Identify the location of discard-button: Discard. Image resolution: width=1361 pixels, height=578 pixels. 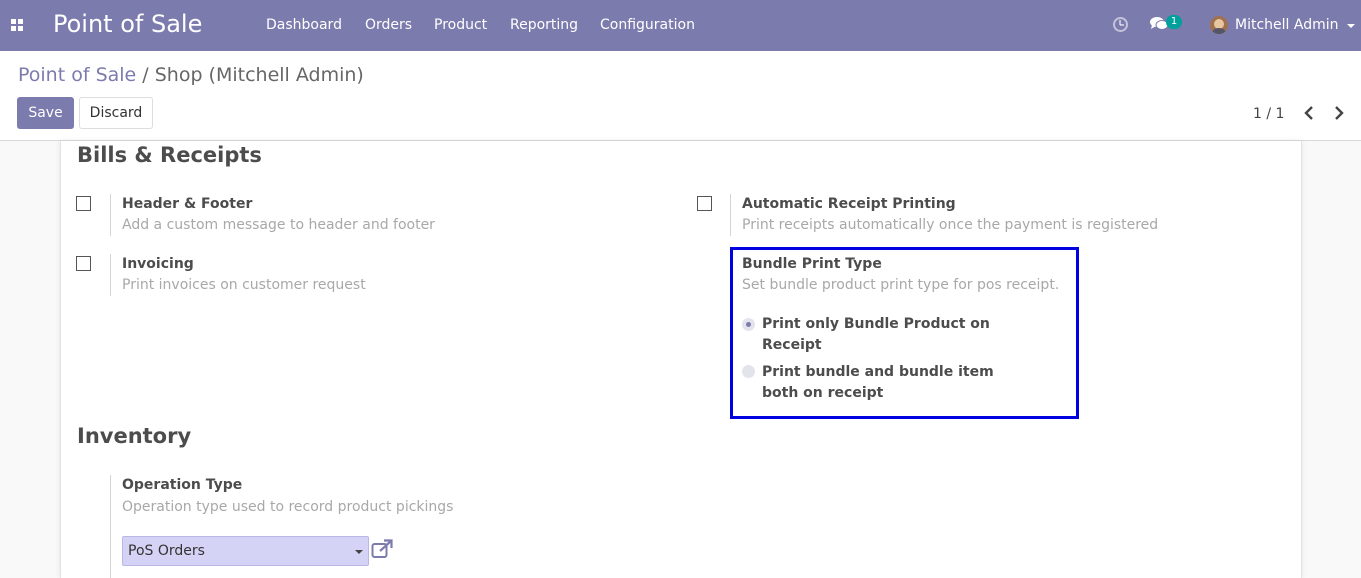
(116, 113).